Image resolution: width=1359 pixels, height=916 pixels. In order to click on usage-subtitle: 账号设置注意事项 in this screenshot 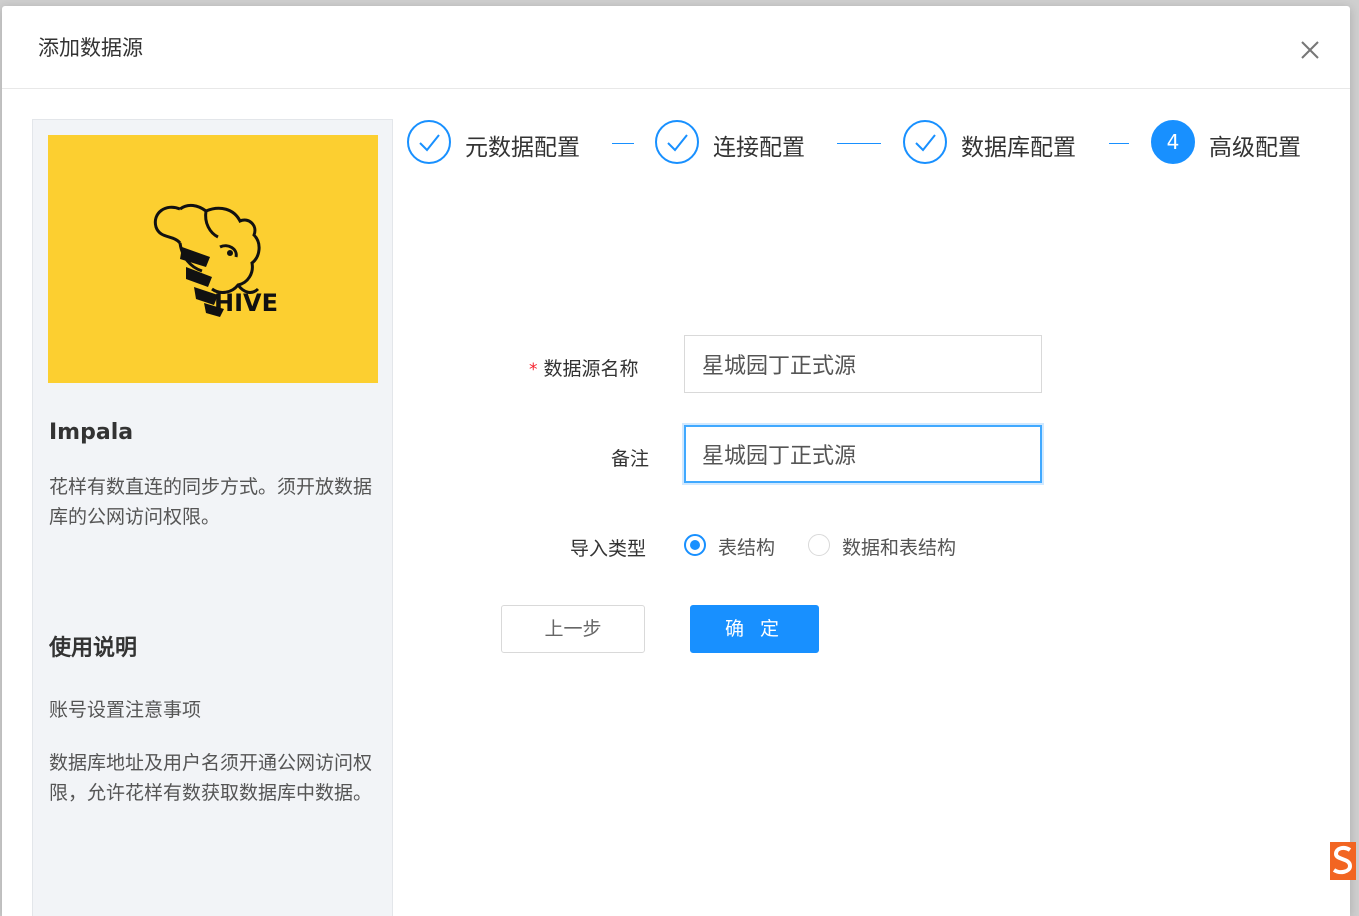, I will do `click(125, 710)`.